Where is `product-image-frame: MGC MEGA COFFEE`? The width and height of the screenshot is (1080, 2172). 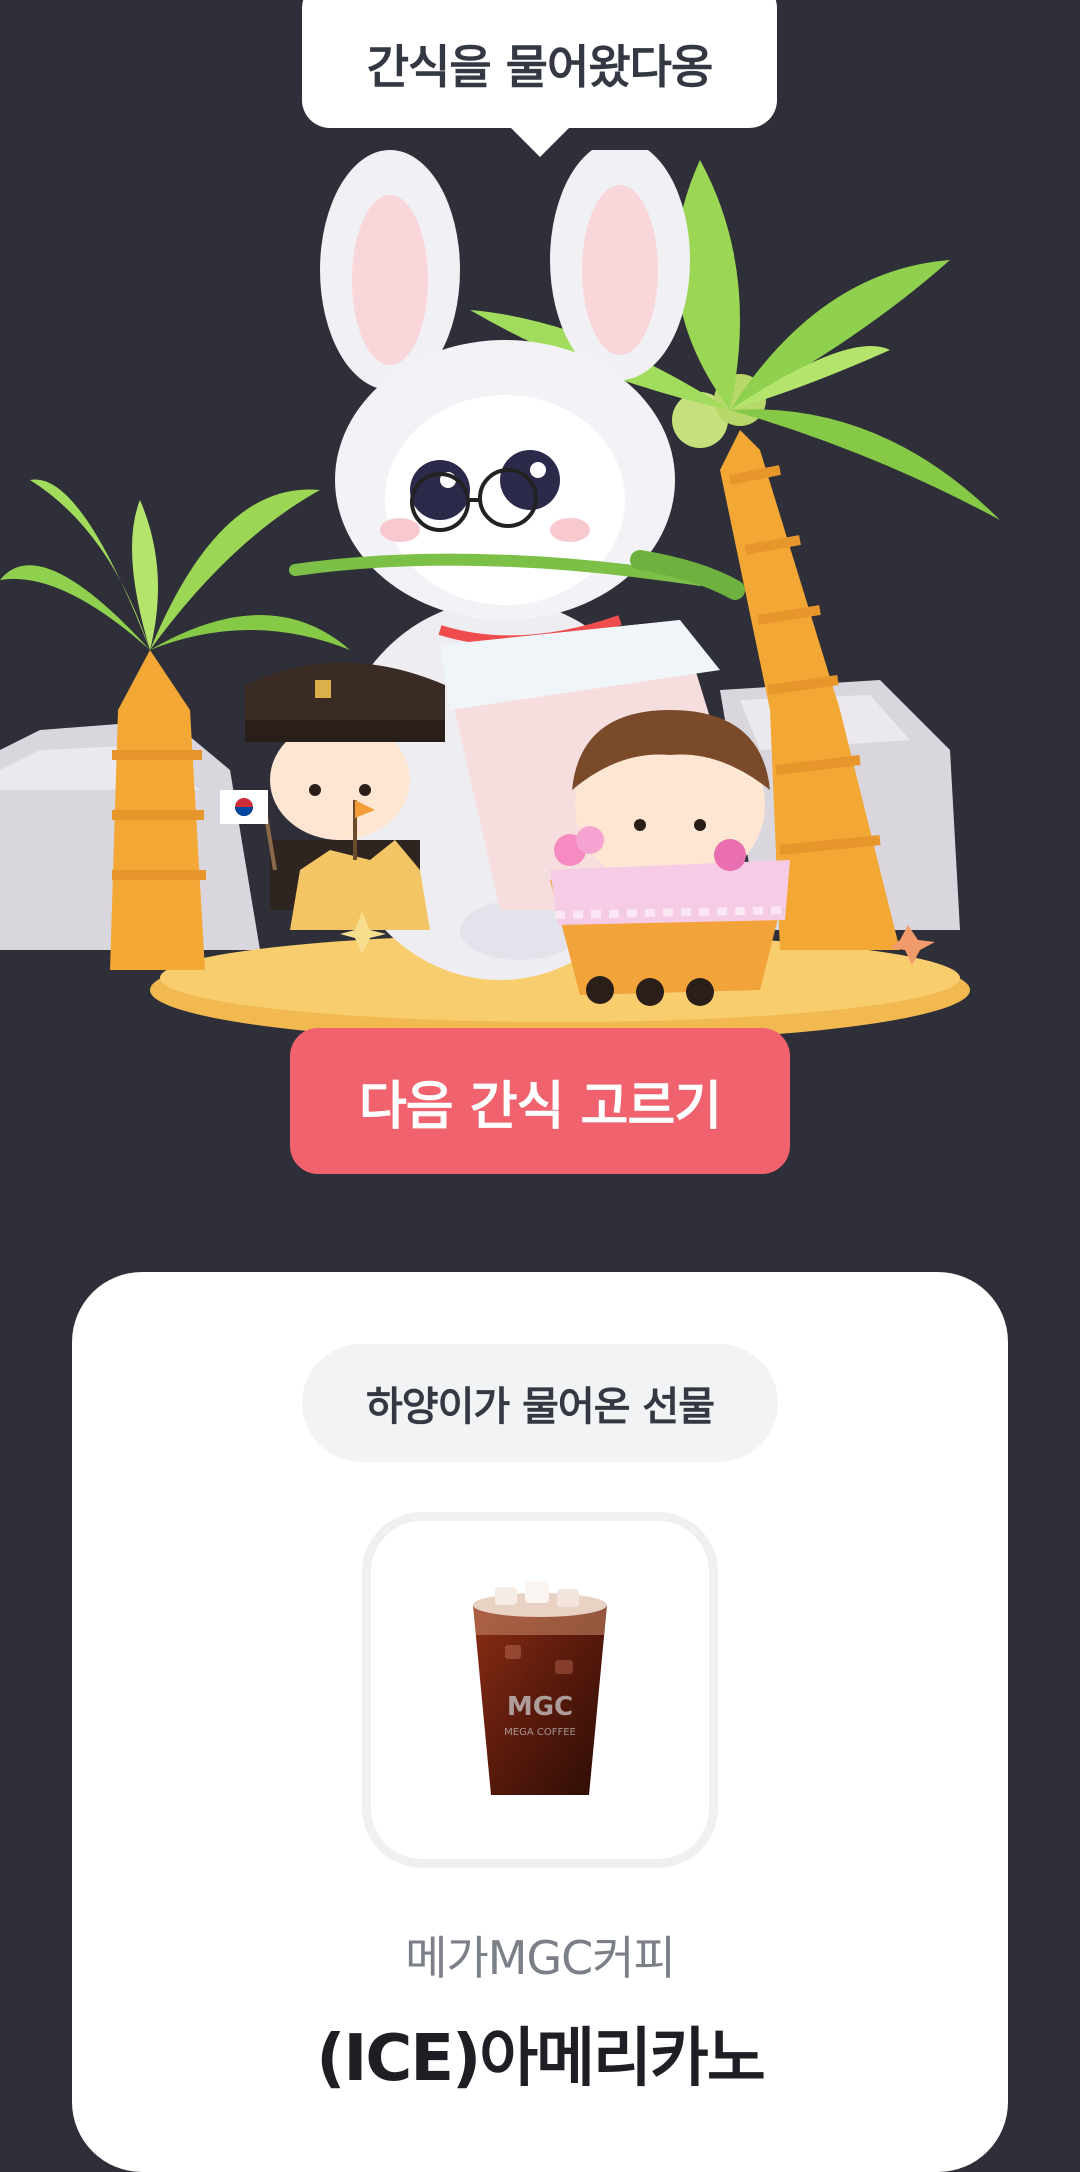 product-image-frame: MGC MEGA COFFEE is located at coordinates (540, 1690).